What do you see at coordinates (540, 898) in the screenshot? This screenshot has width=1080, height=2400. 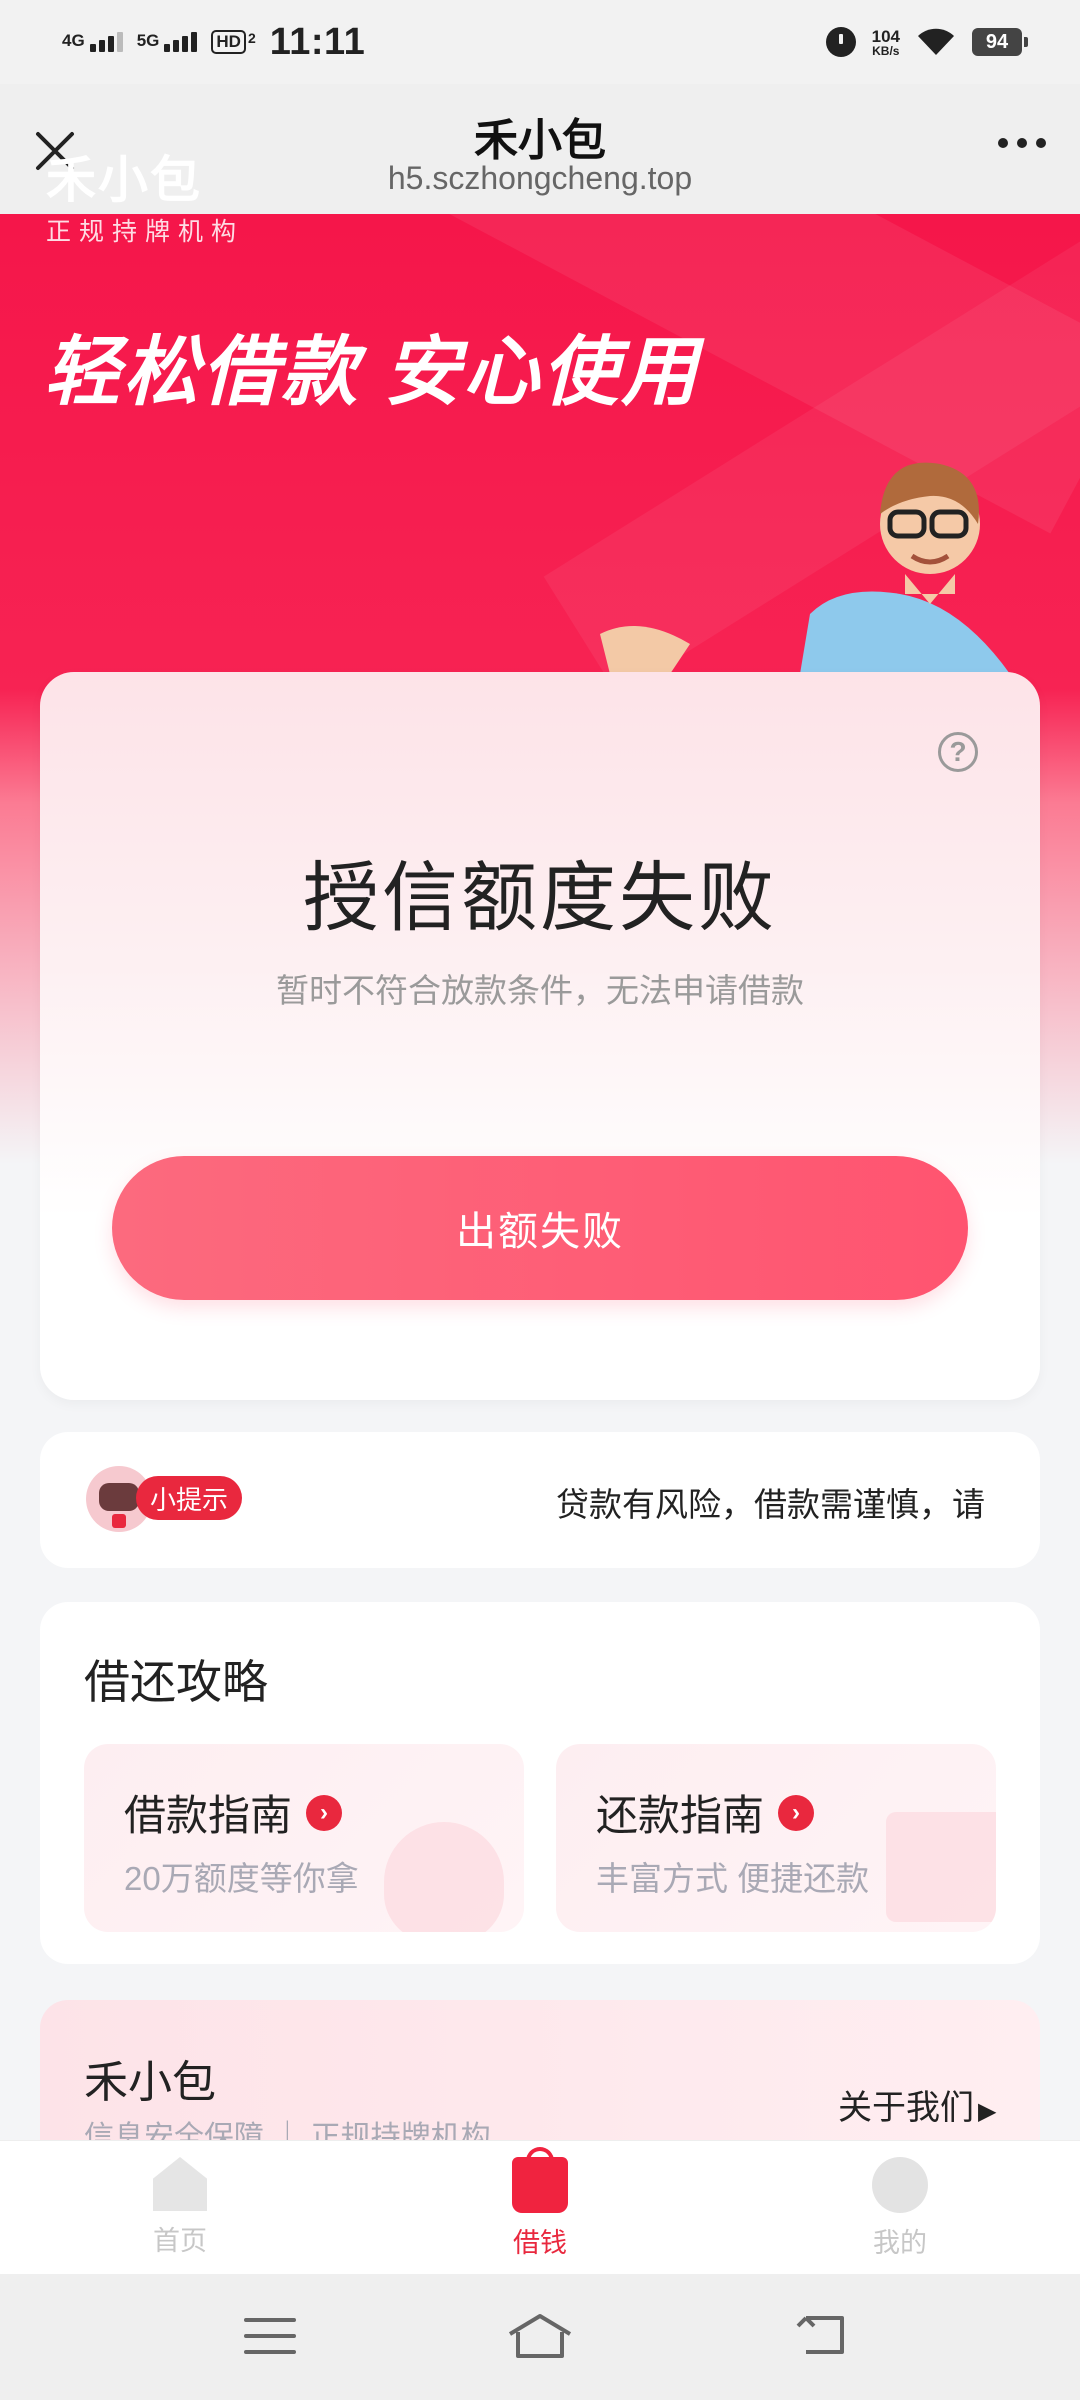 I see `result-title: 授信额度失败` at bounding box center [540, 898].